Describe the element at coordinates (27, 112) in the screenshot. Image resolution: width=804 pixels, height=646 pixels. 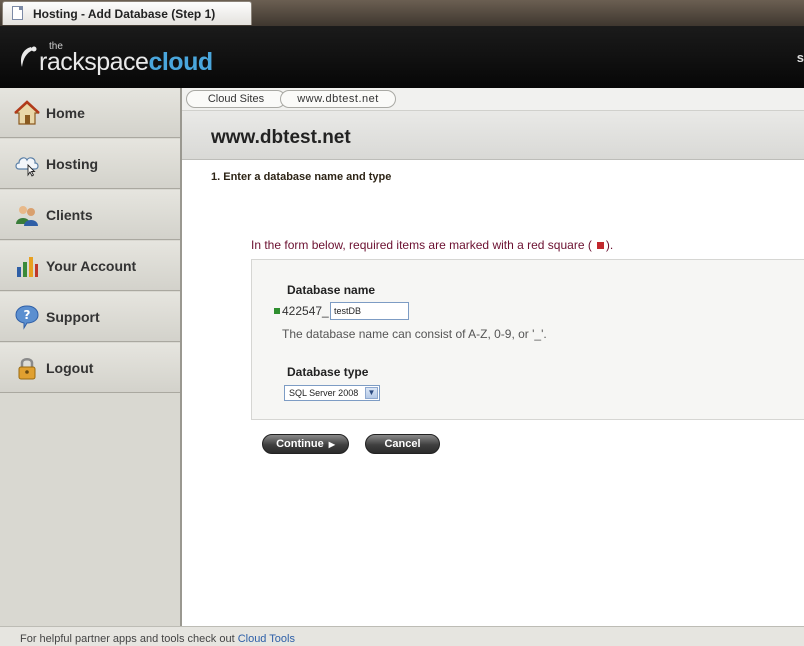
I see `home-icon` at that location.